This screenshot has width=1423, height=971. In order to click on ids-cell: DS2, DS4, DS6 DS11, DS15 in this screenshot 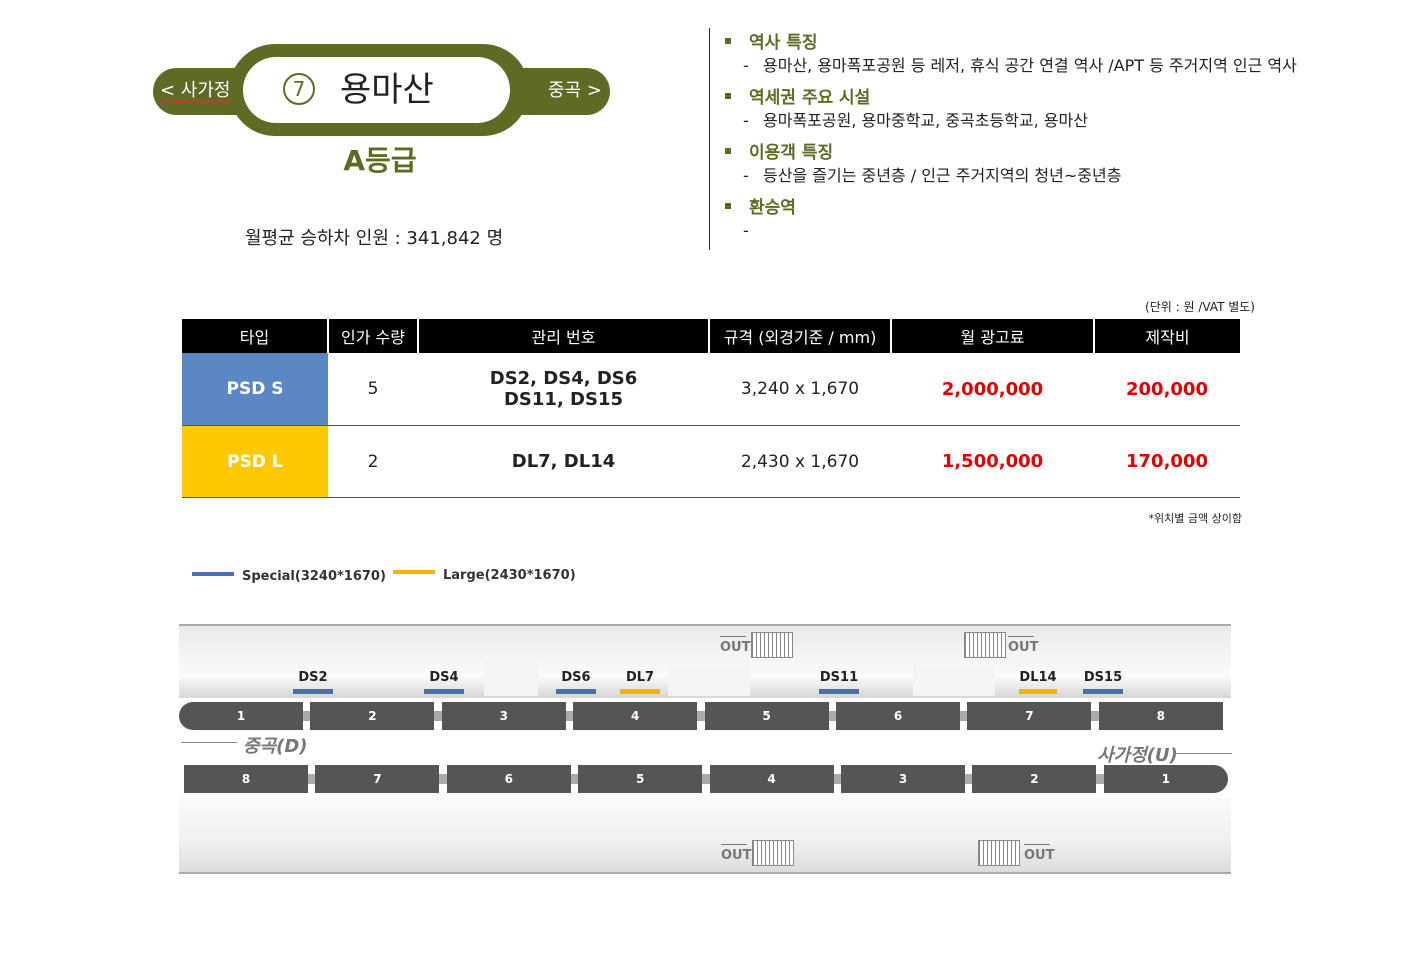, I will do `click(563, 389)`.